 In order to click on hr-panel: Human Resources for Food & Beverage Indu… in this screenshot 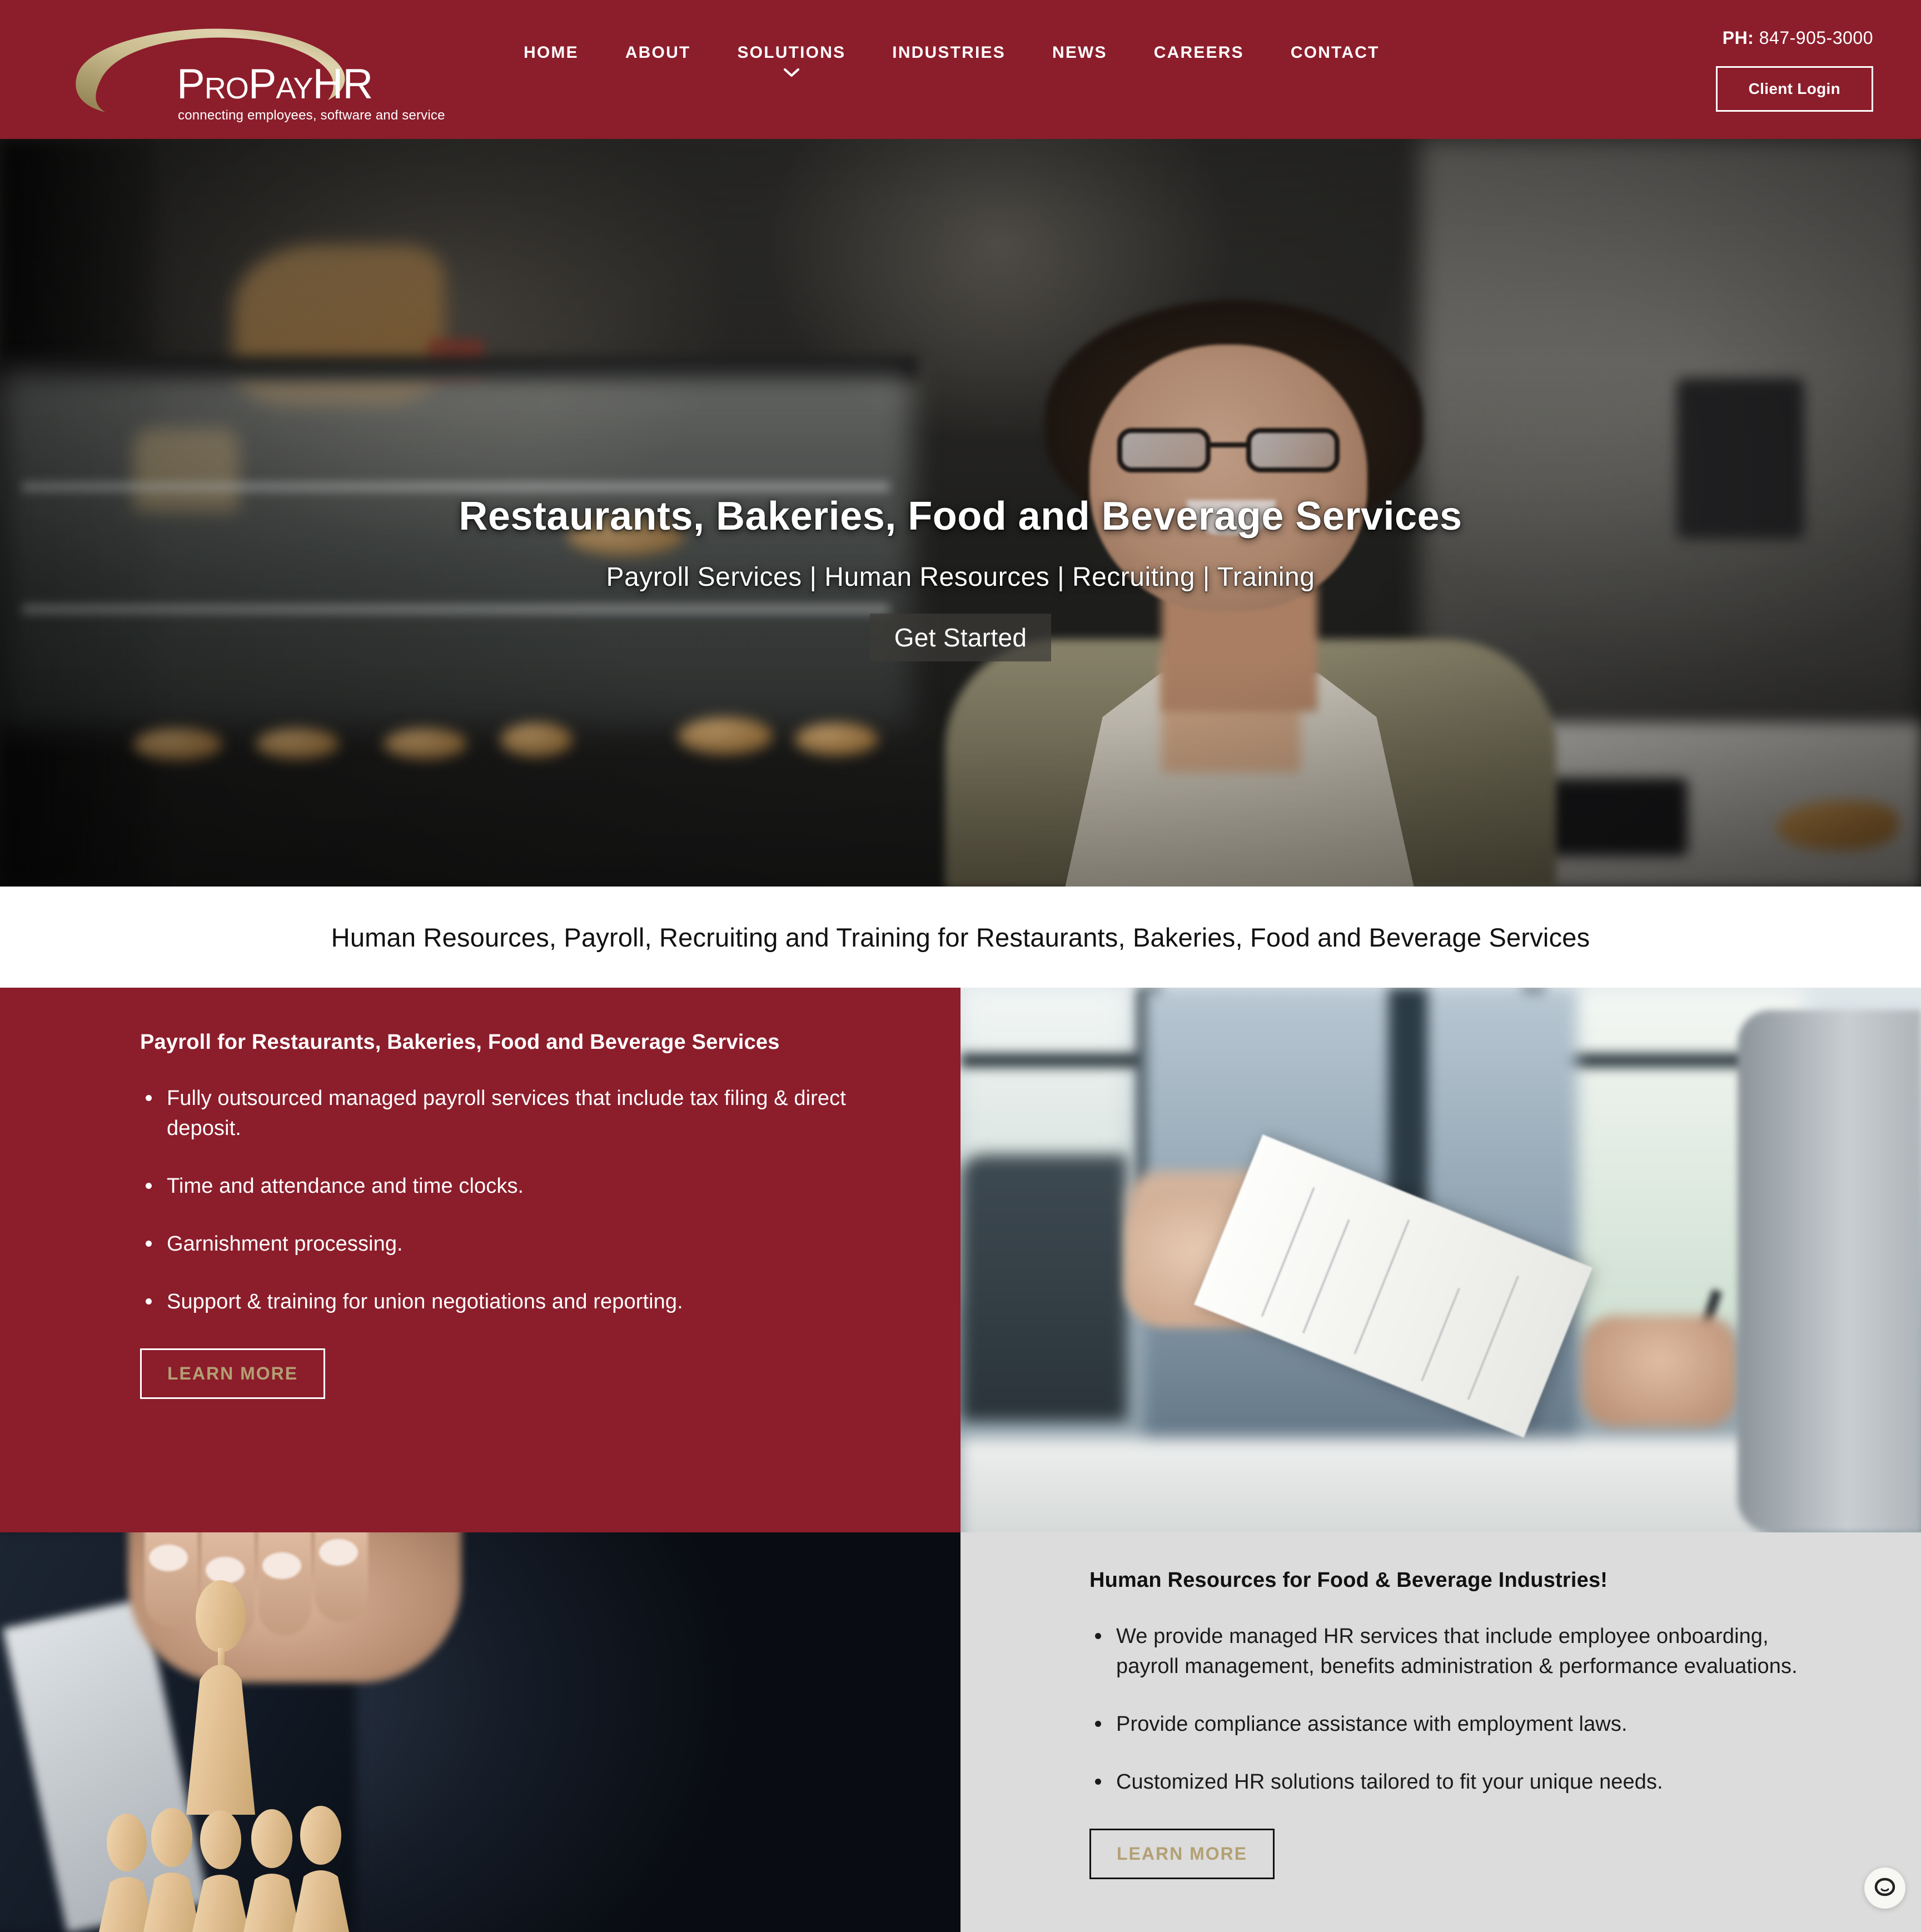, I will do `click(1440, 1732)`.